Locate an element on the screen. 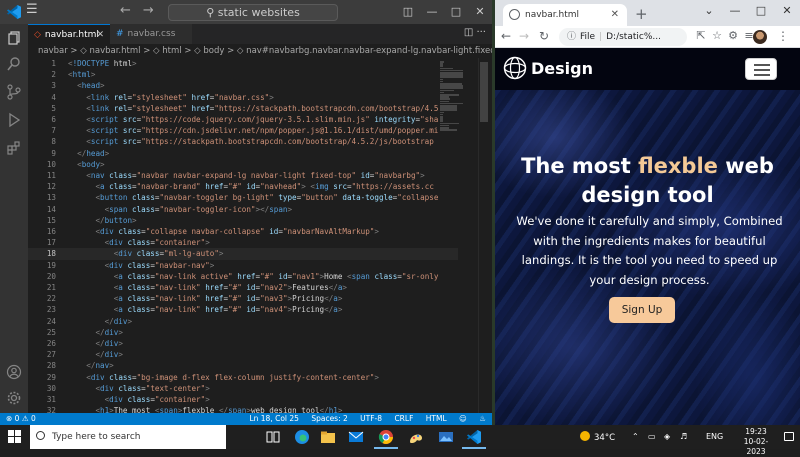  language-mode: HTML is located at coordinates (436, 418).